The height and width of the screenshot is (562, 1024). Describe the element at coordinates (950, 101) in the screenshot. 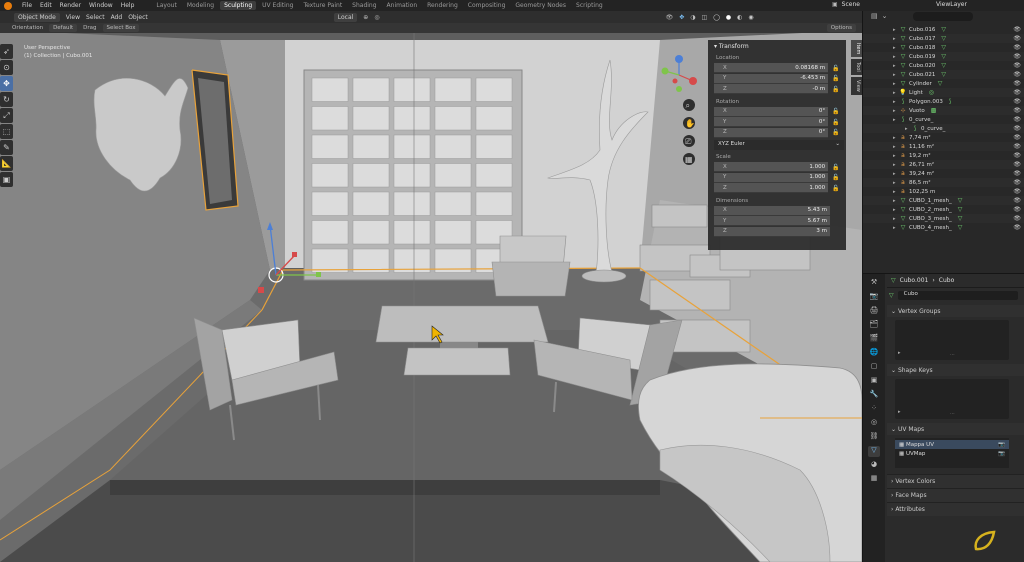

I see `curve-data-icon: ⟆` at that location.